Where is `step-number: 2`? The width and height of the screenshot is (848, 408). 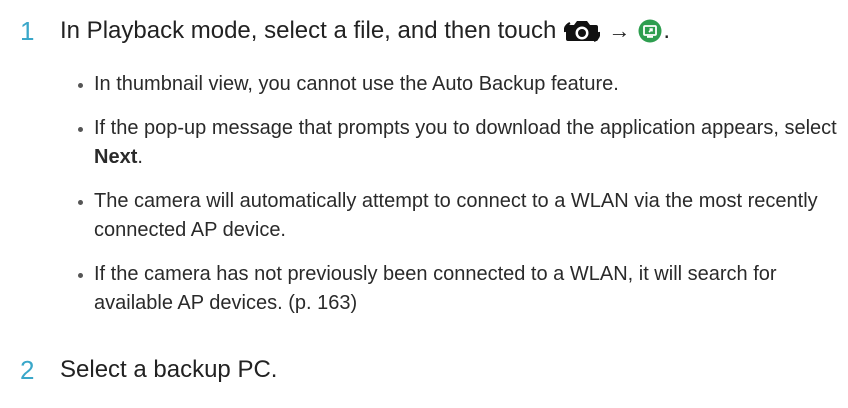 step-number: 2 is located at coordinates (27, 370).